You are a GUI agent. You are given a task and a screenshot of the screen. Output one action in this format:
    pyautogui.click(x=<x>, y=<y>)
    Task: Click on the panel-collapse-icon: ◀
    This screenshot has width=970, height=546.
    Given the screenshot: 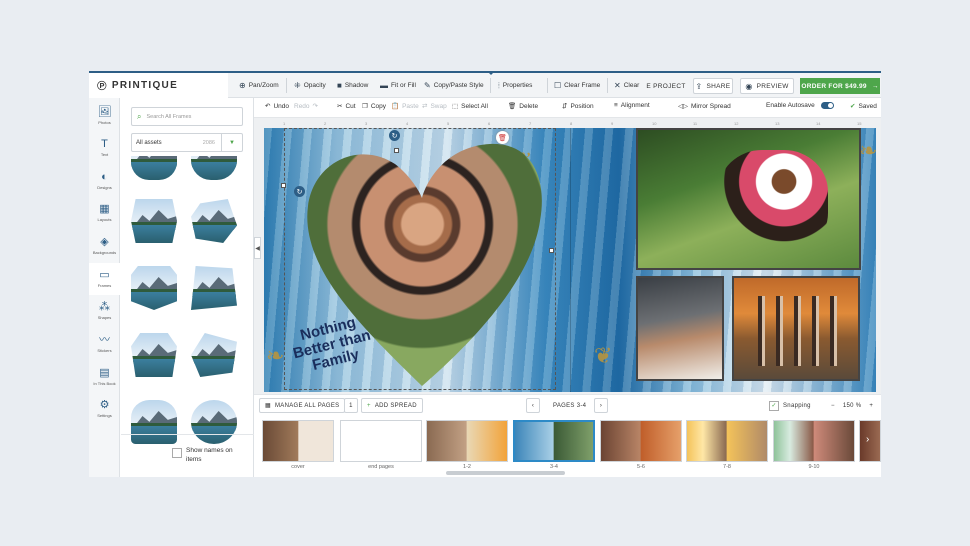 What is the action you would take?
    pyautogui.click(x=257, y=248)
    